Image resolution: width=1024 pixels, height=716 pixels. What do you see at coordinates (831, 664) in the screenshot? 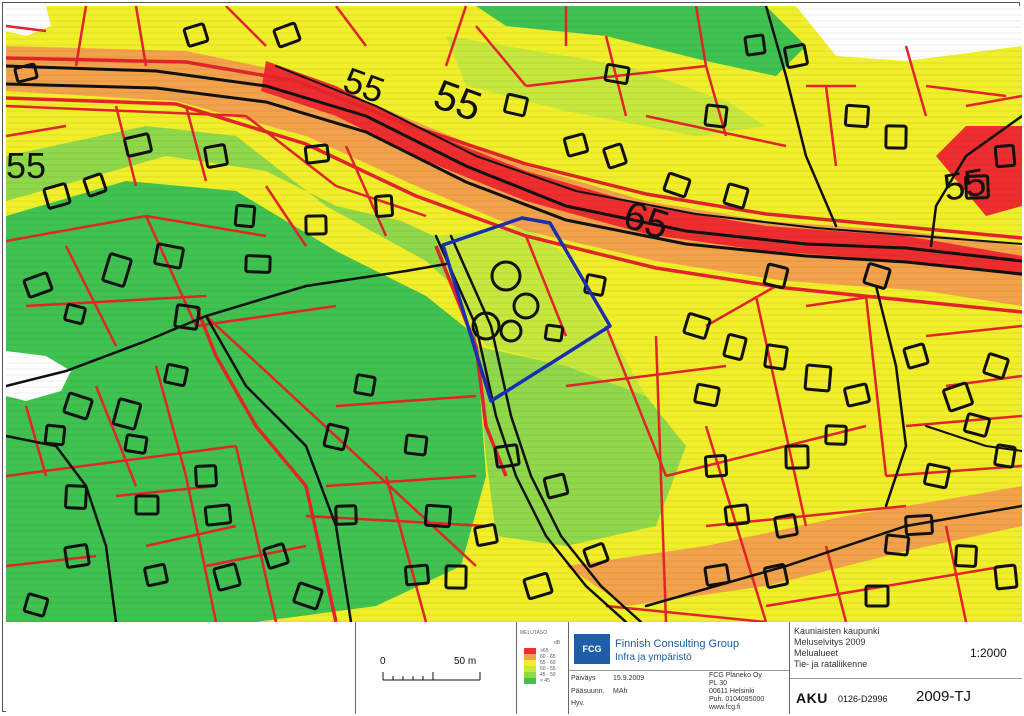
I see `drawing-subtitle: Tie- ja rataliikenne` at bounding box center [831, 664].